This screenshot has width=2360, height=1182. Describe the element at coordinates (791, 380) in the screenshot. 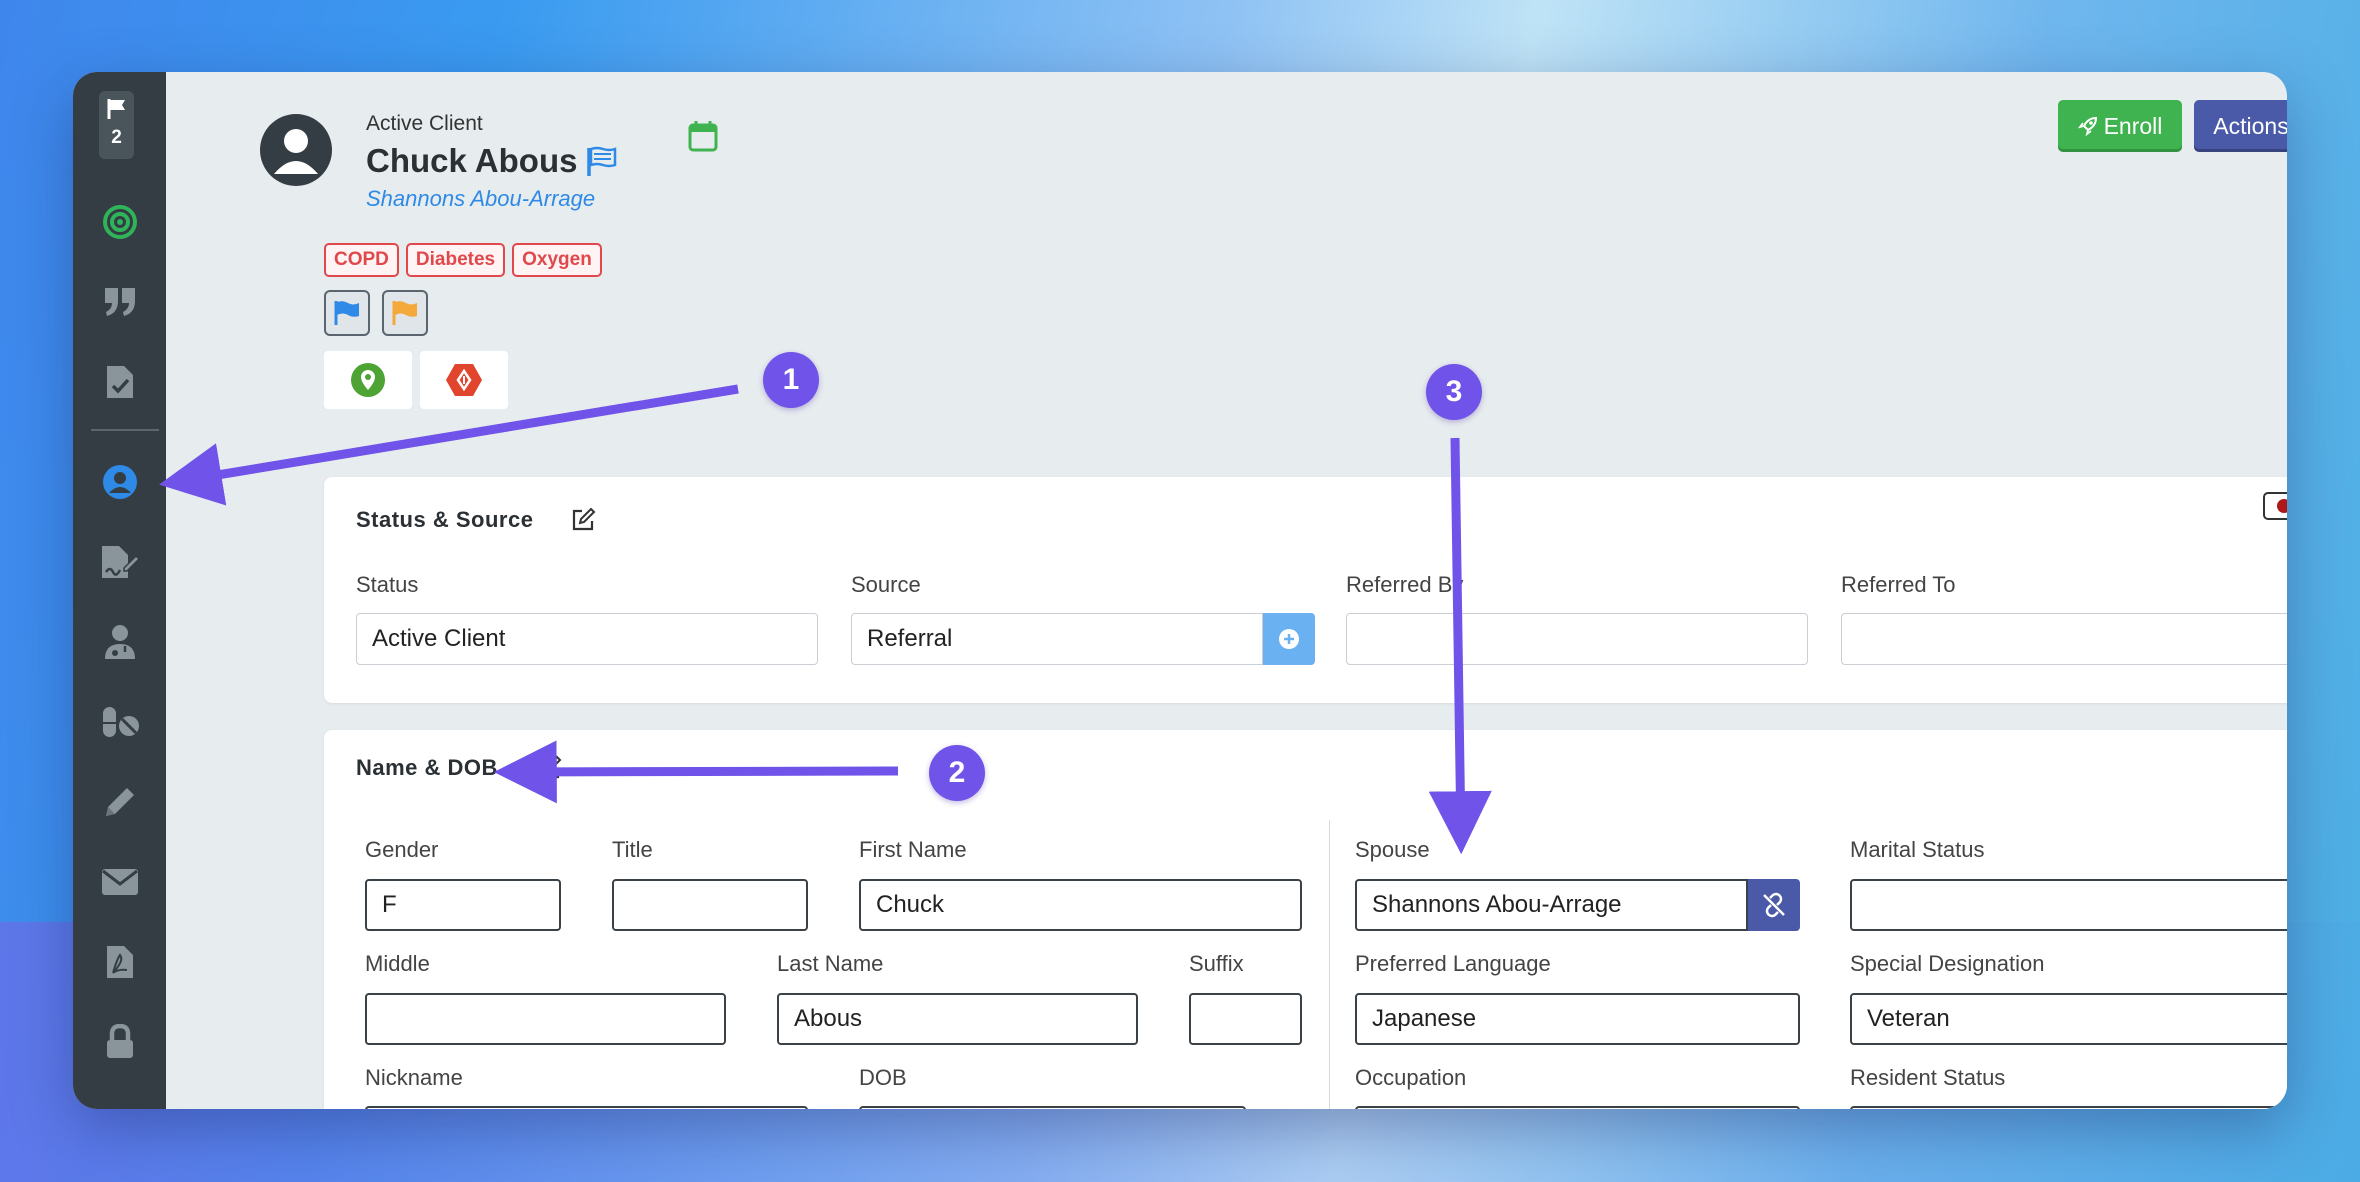

I see `annotation-badge-1: 1` at that location.